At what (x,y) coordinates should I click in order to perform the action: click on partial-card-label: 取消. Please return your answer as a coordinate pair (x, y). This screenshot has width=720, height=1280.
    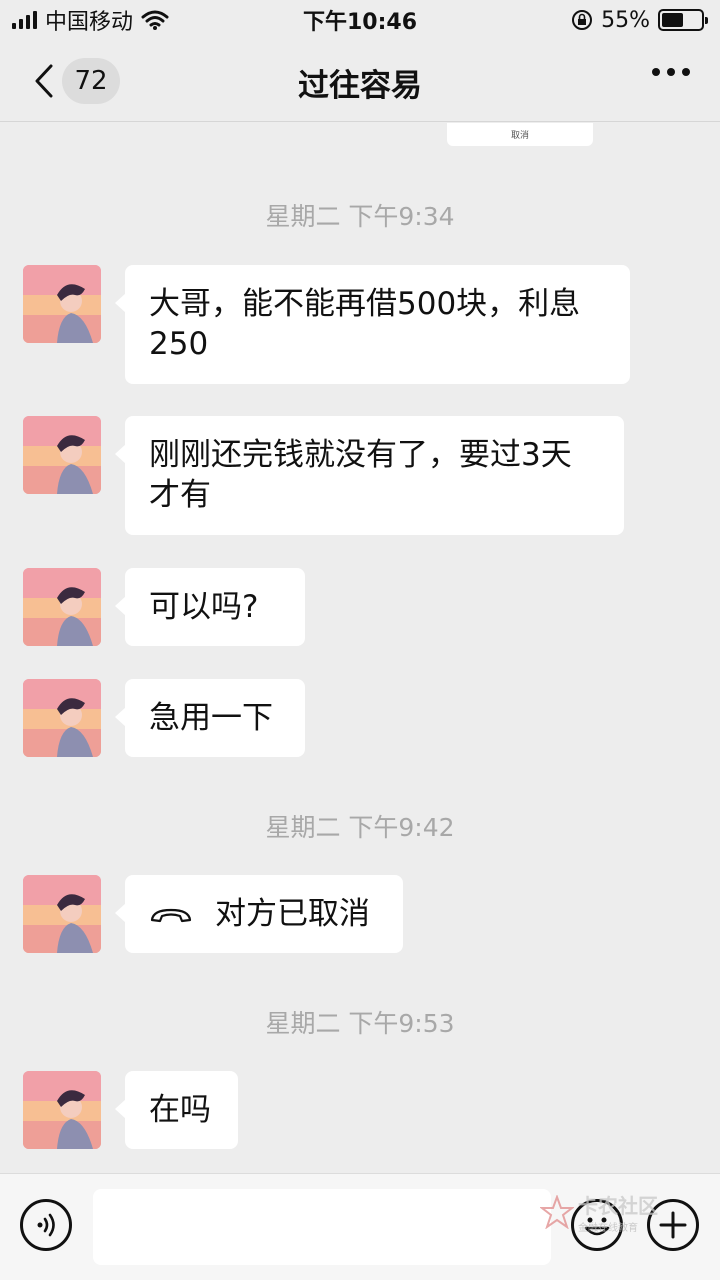
    Looking at the image, I should click on (519, 136).